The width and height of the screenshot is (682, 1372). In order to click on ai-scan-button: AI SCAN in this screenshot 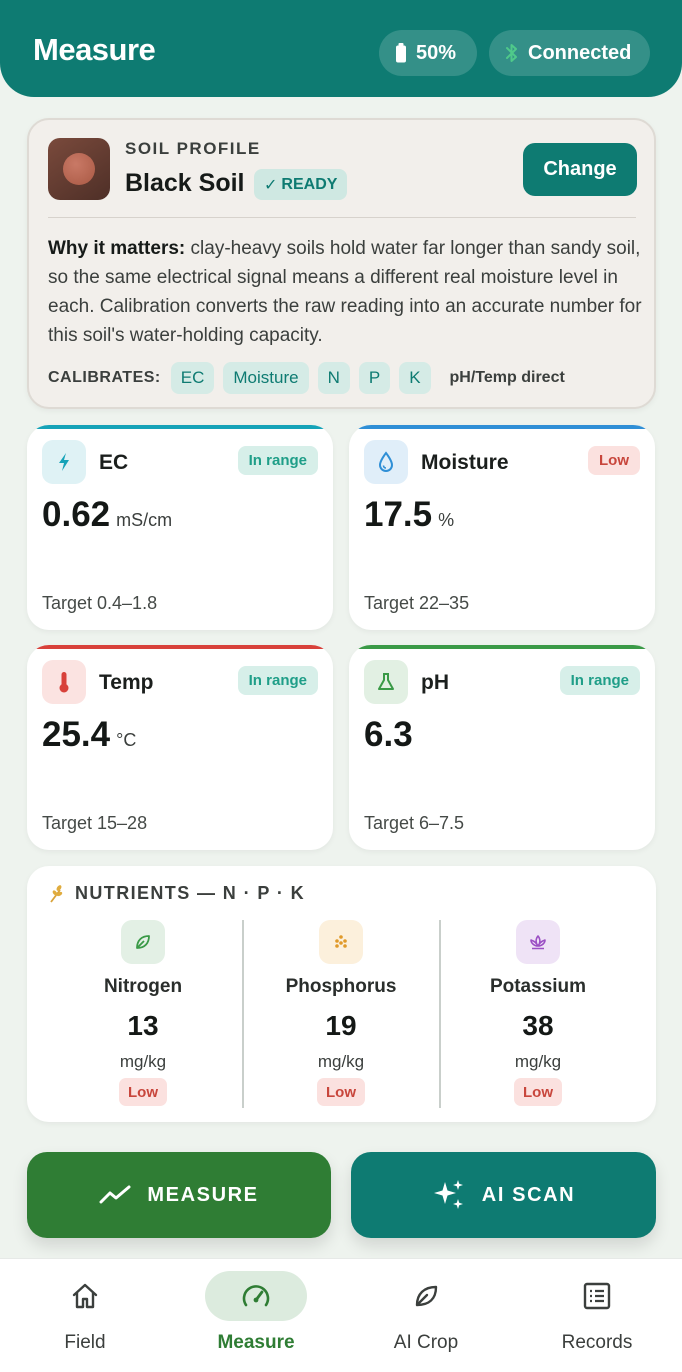, I will do `click(503, 1195)`.